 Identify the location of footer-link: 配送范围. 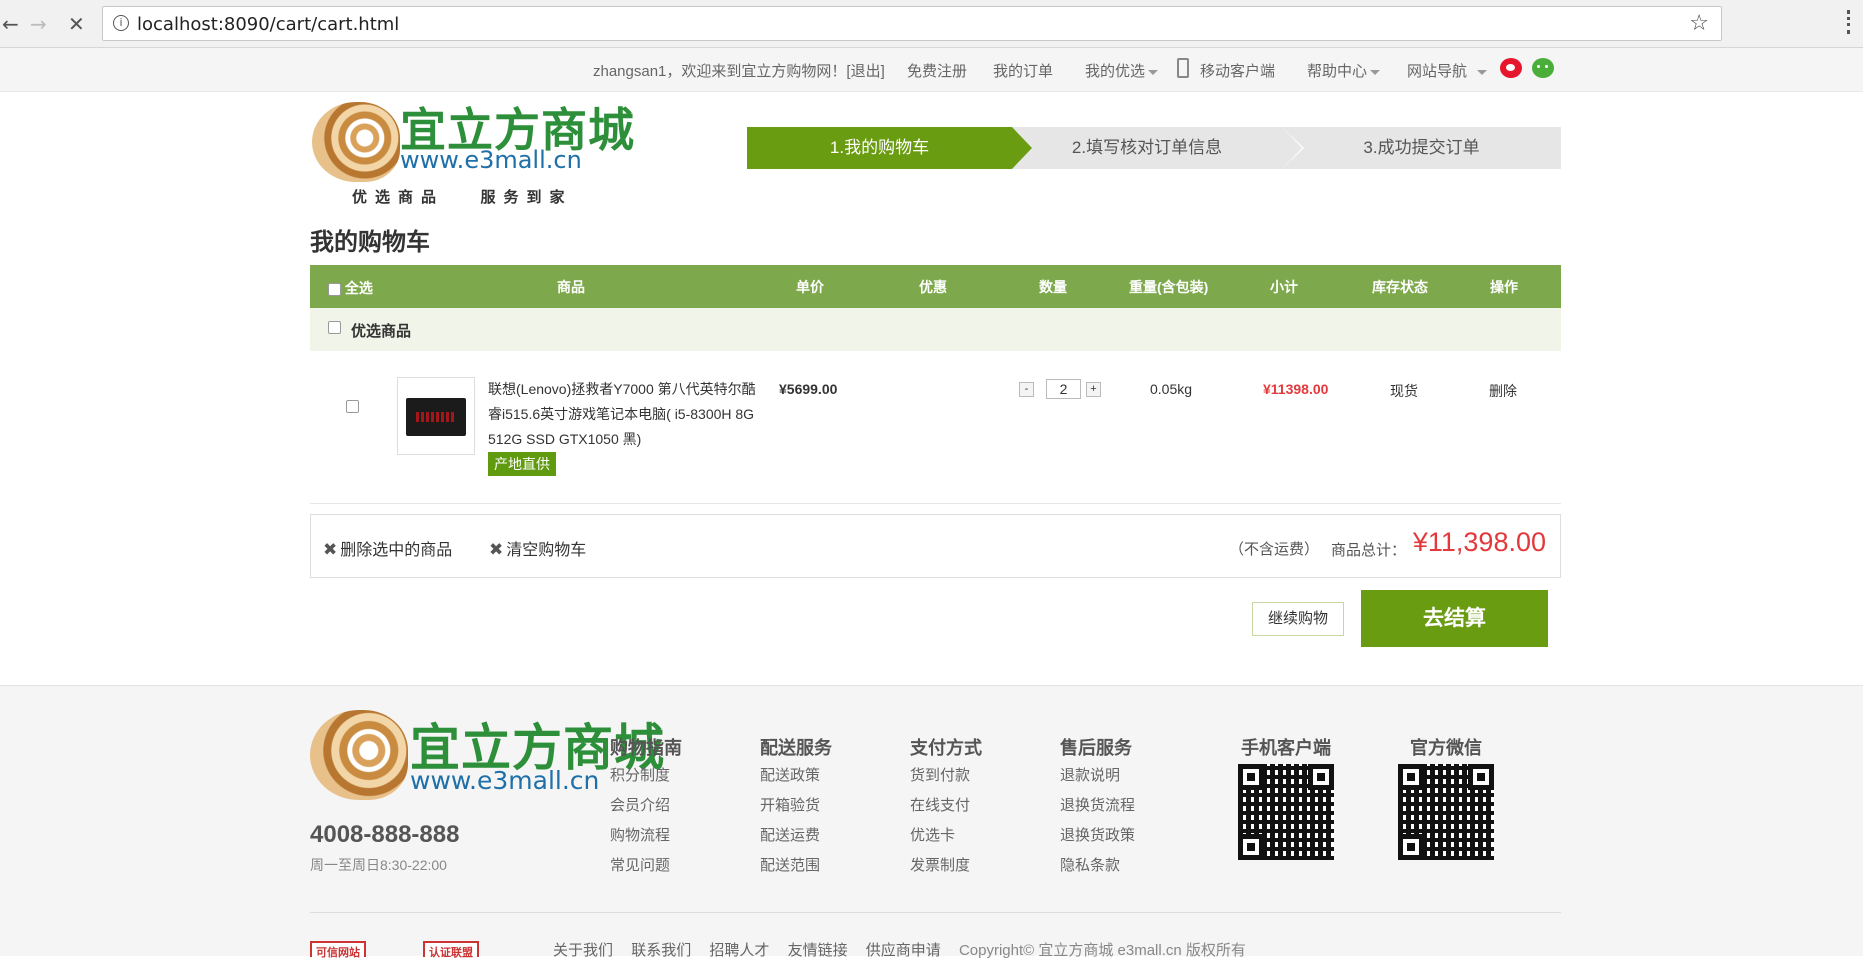
(820, 869).